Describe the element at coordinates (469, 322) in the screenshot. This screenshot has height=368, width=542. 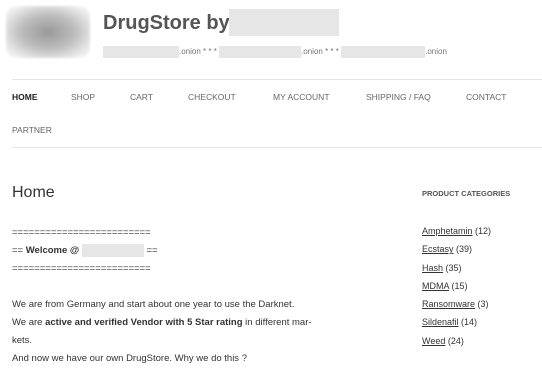
I see `category-count: (14)` at that location.